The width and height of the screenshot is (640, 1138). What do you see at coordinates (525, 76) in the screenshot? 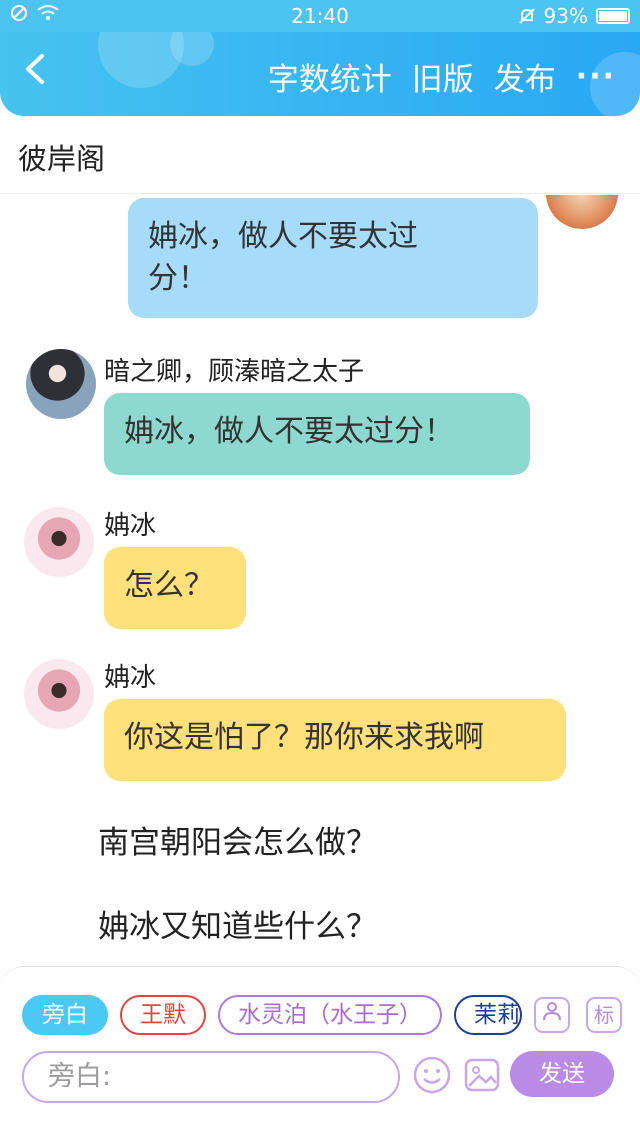
I see `publish-button: 发布` at bounding box center [525, 76].